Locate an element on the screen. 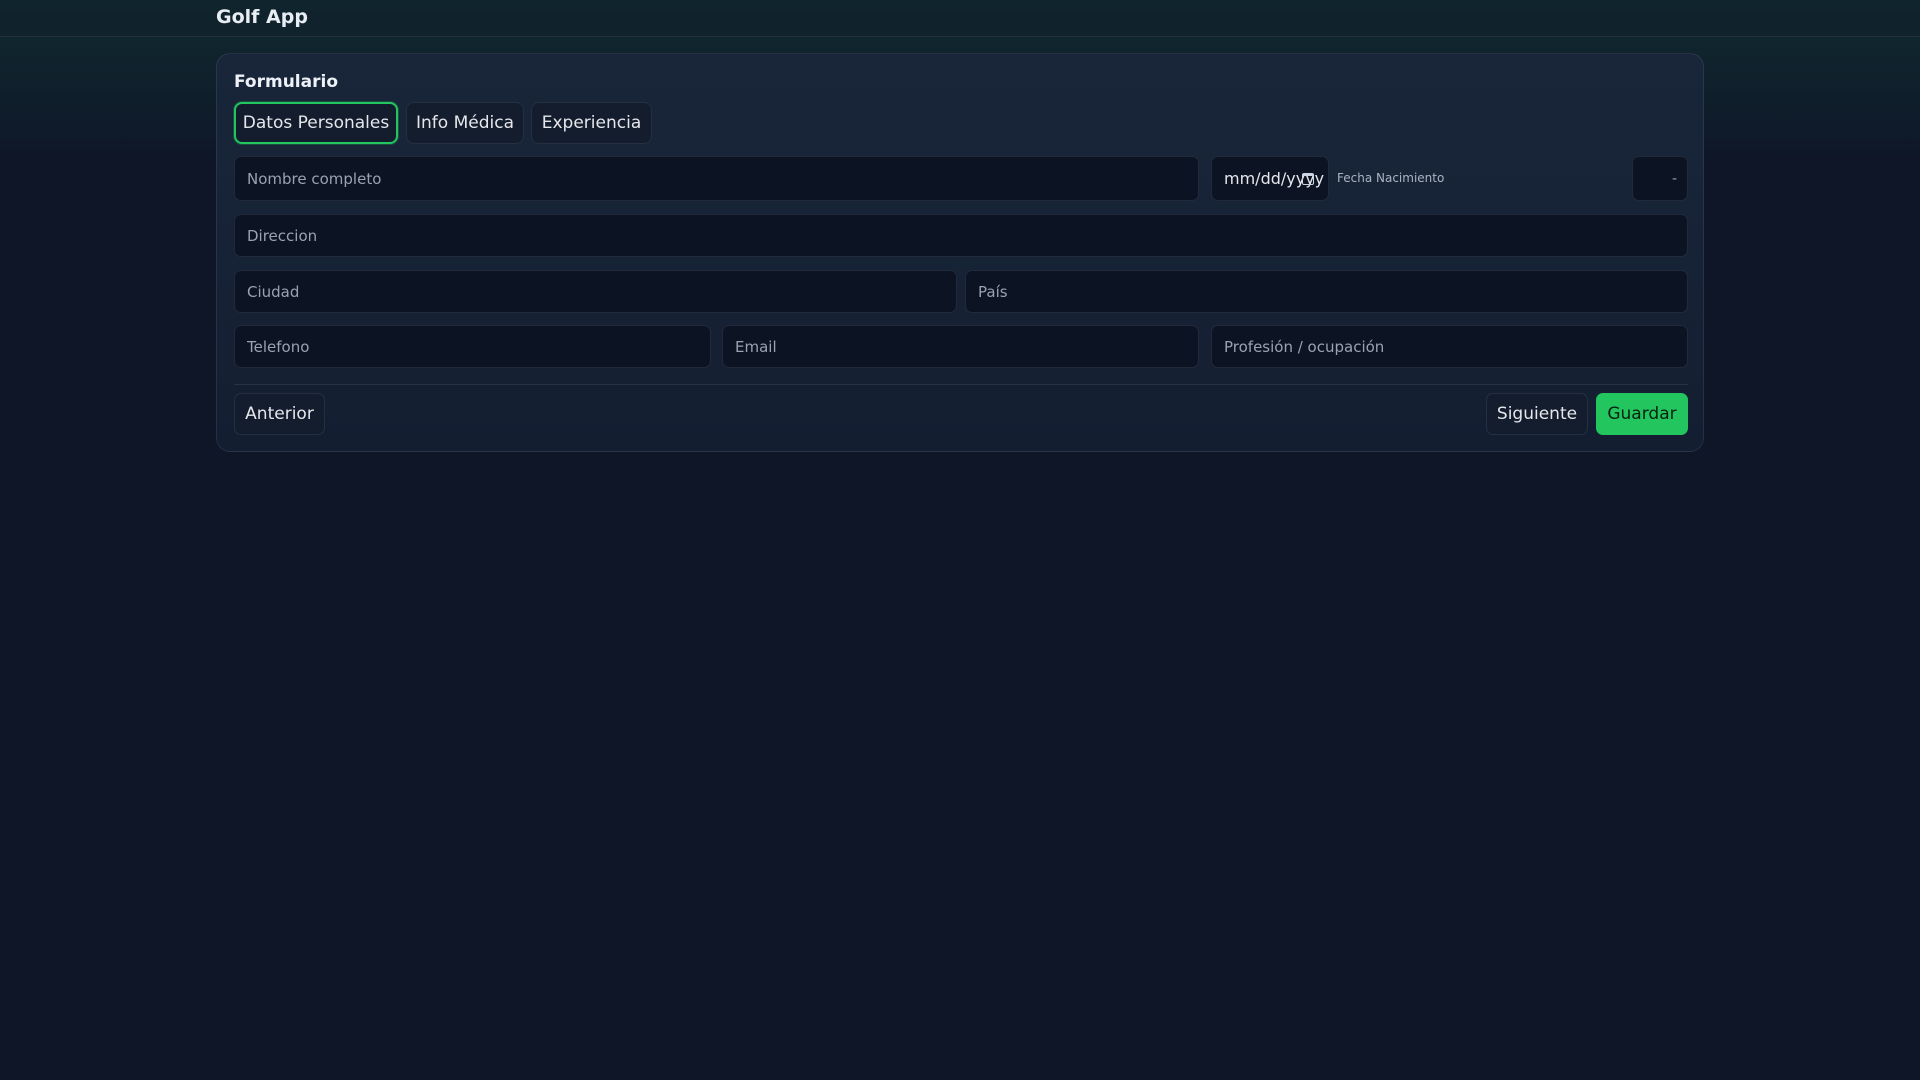 The image size is (1920, 1080). ciudad-input is located at coordinates (595, 291).